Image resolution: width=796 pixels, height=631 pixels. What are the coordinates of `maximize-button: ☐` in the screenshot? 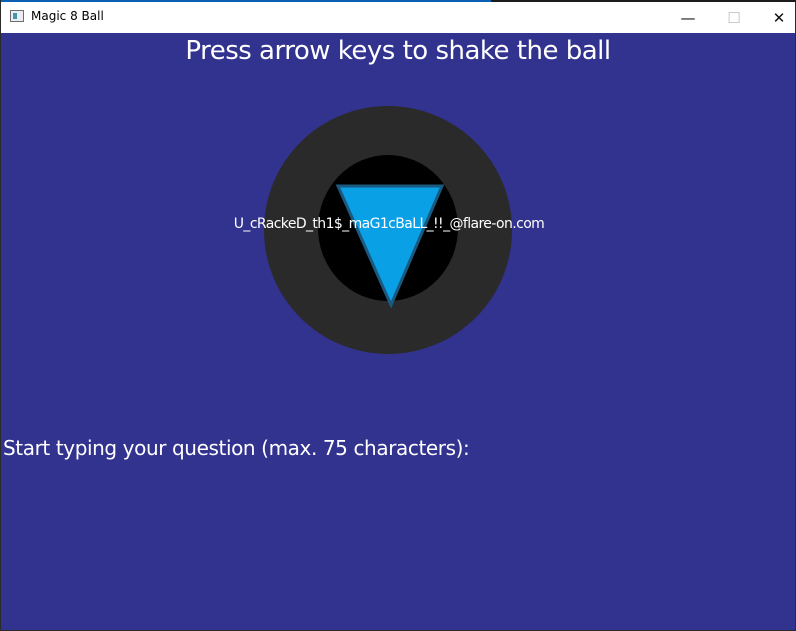 It's located at (734, 17).